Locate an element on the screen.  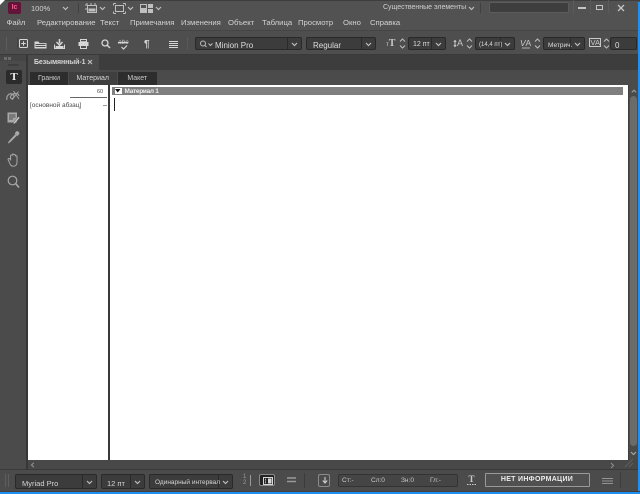
svg-text: T is located at coordinates (472, 479).